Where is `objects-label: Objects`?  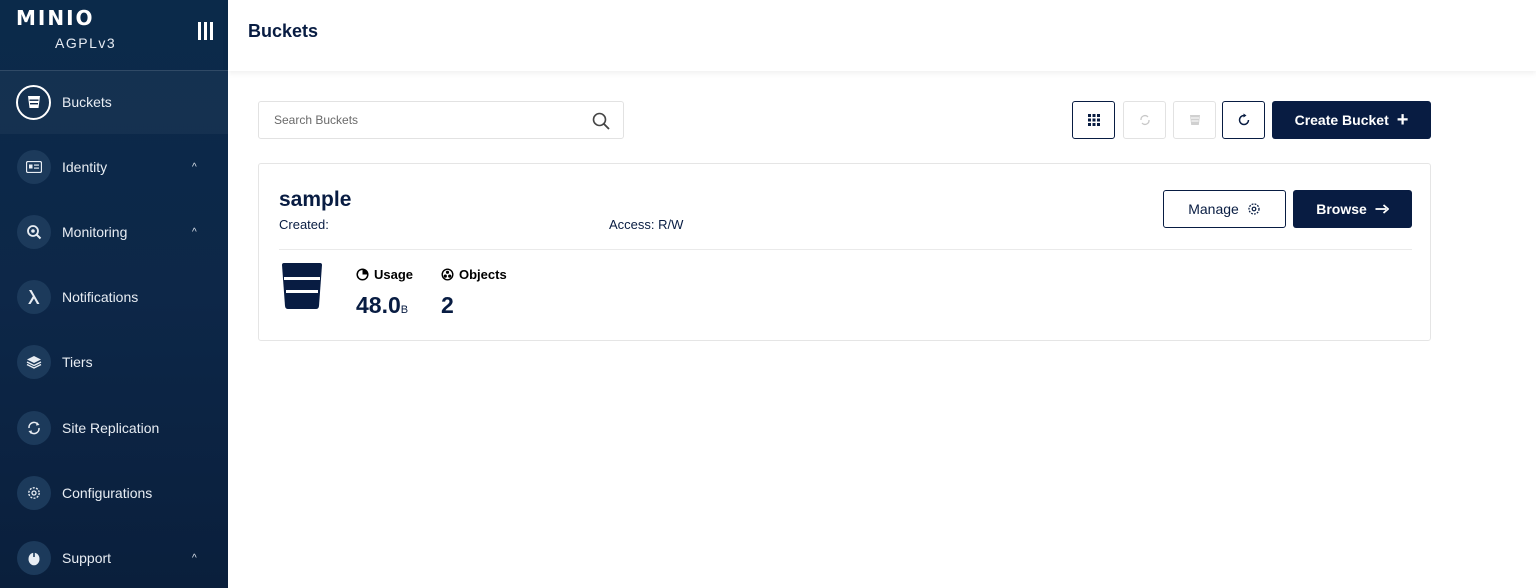 objects-label: Objects is located at coordinates (483, 274).